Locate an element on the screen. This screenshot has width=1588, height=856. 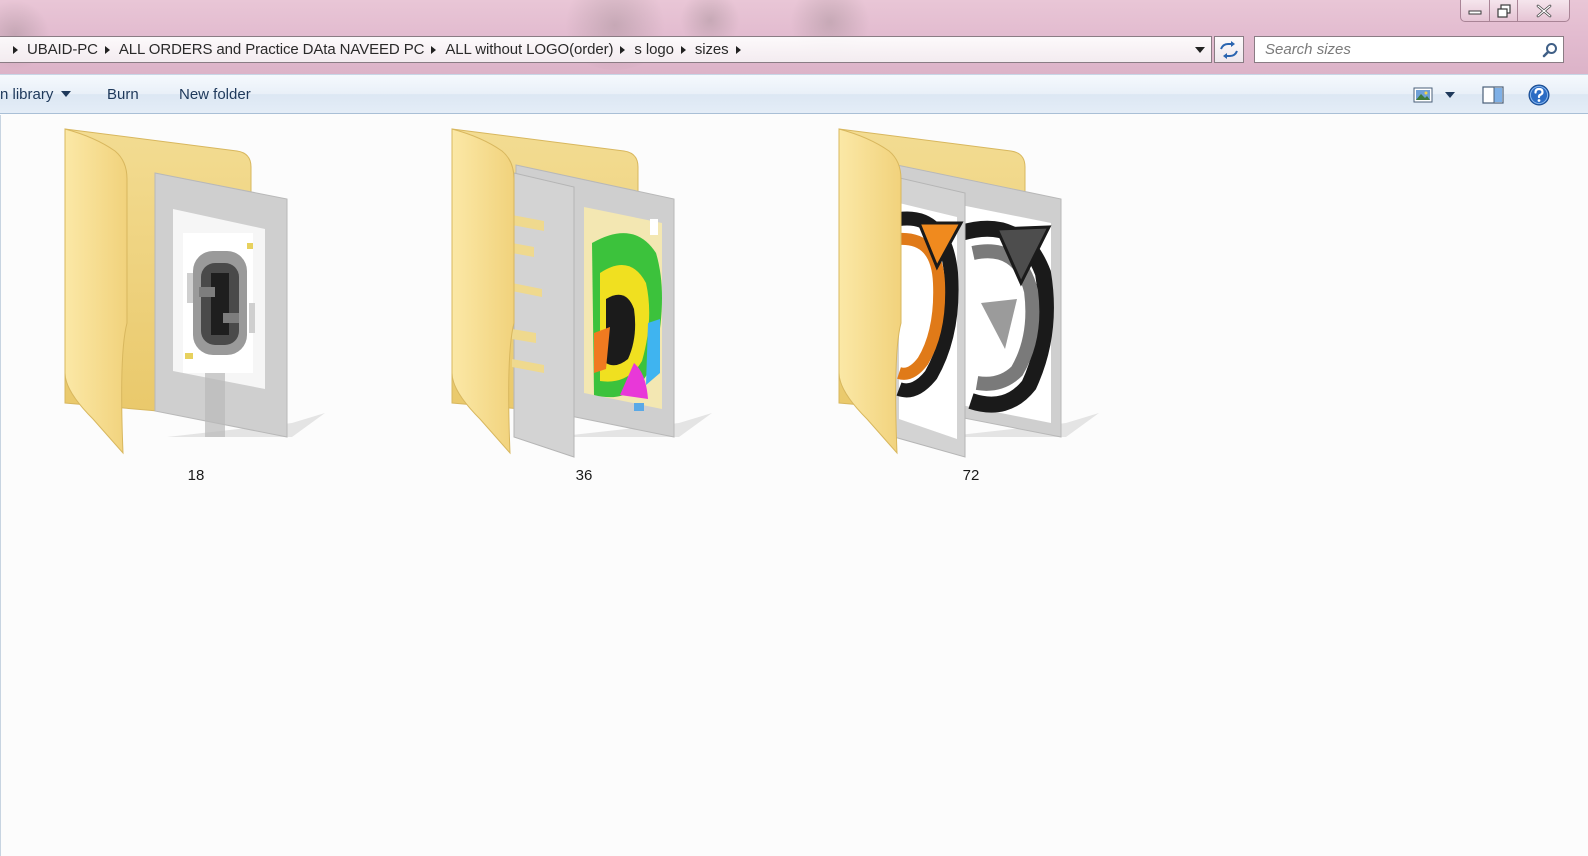
help-button is located at coordinates (1539, 95).